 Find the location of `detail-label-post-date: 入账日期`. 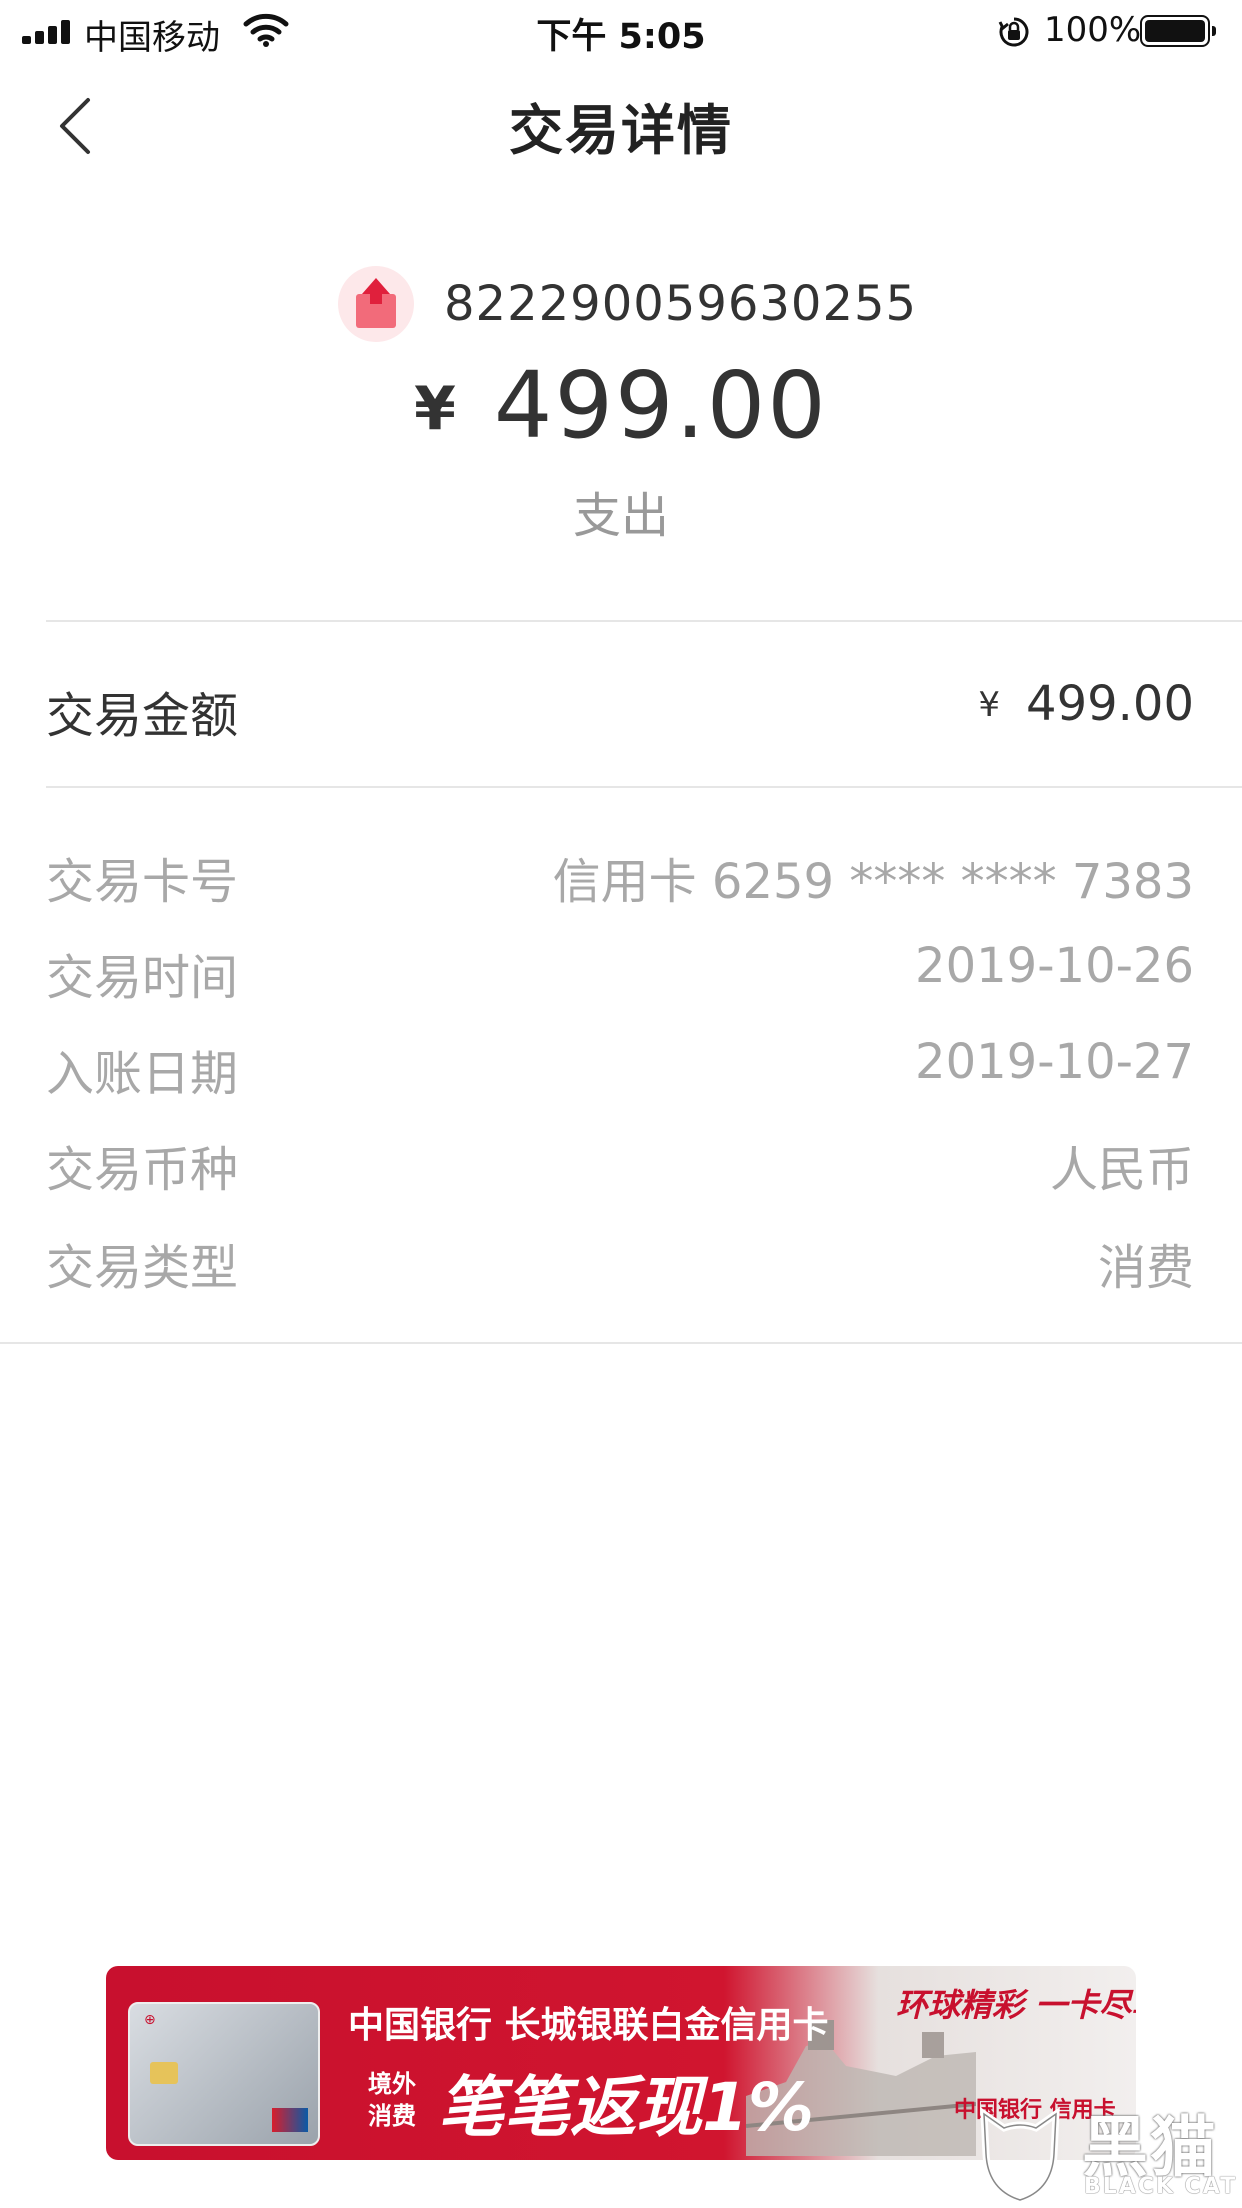

detail-label-post-date: 入账日期 is located at coordinates (142, 1074).